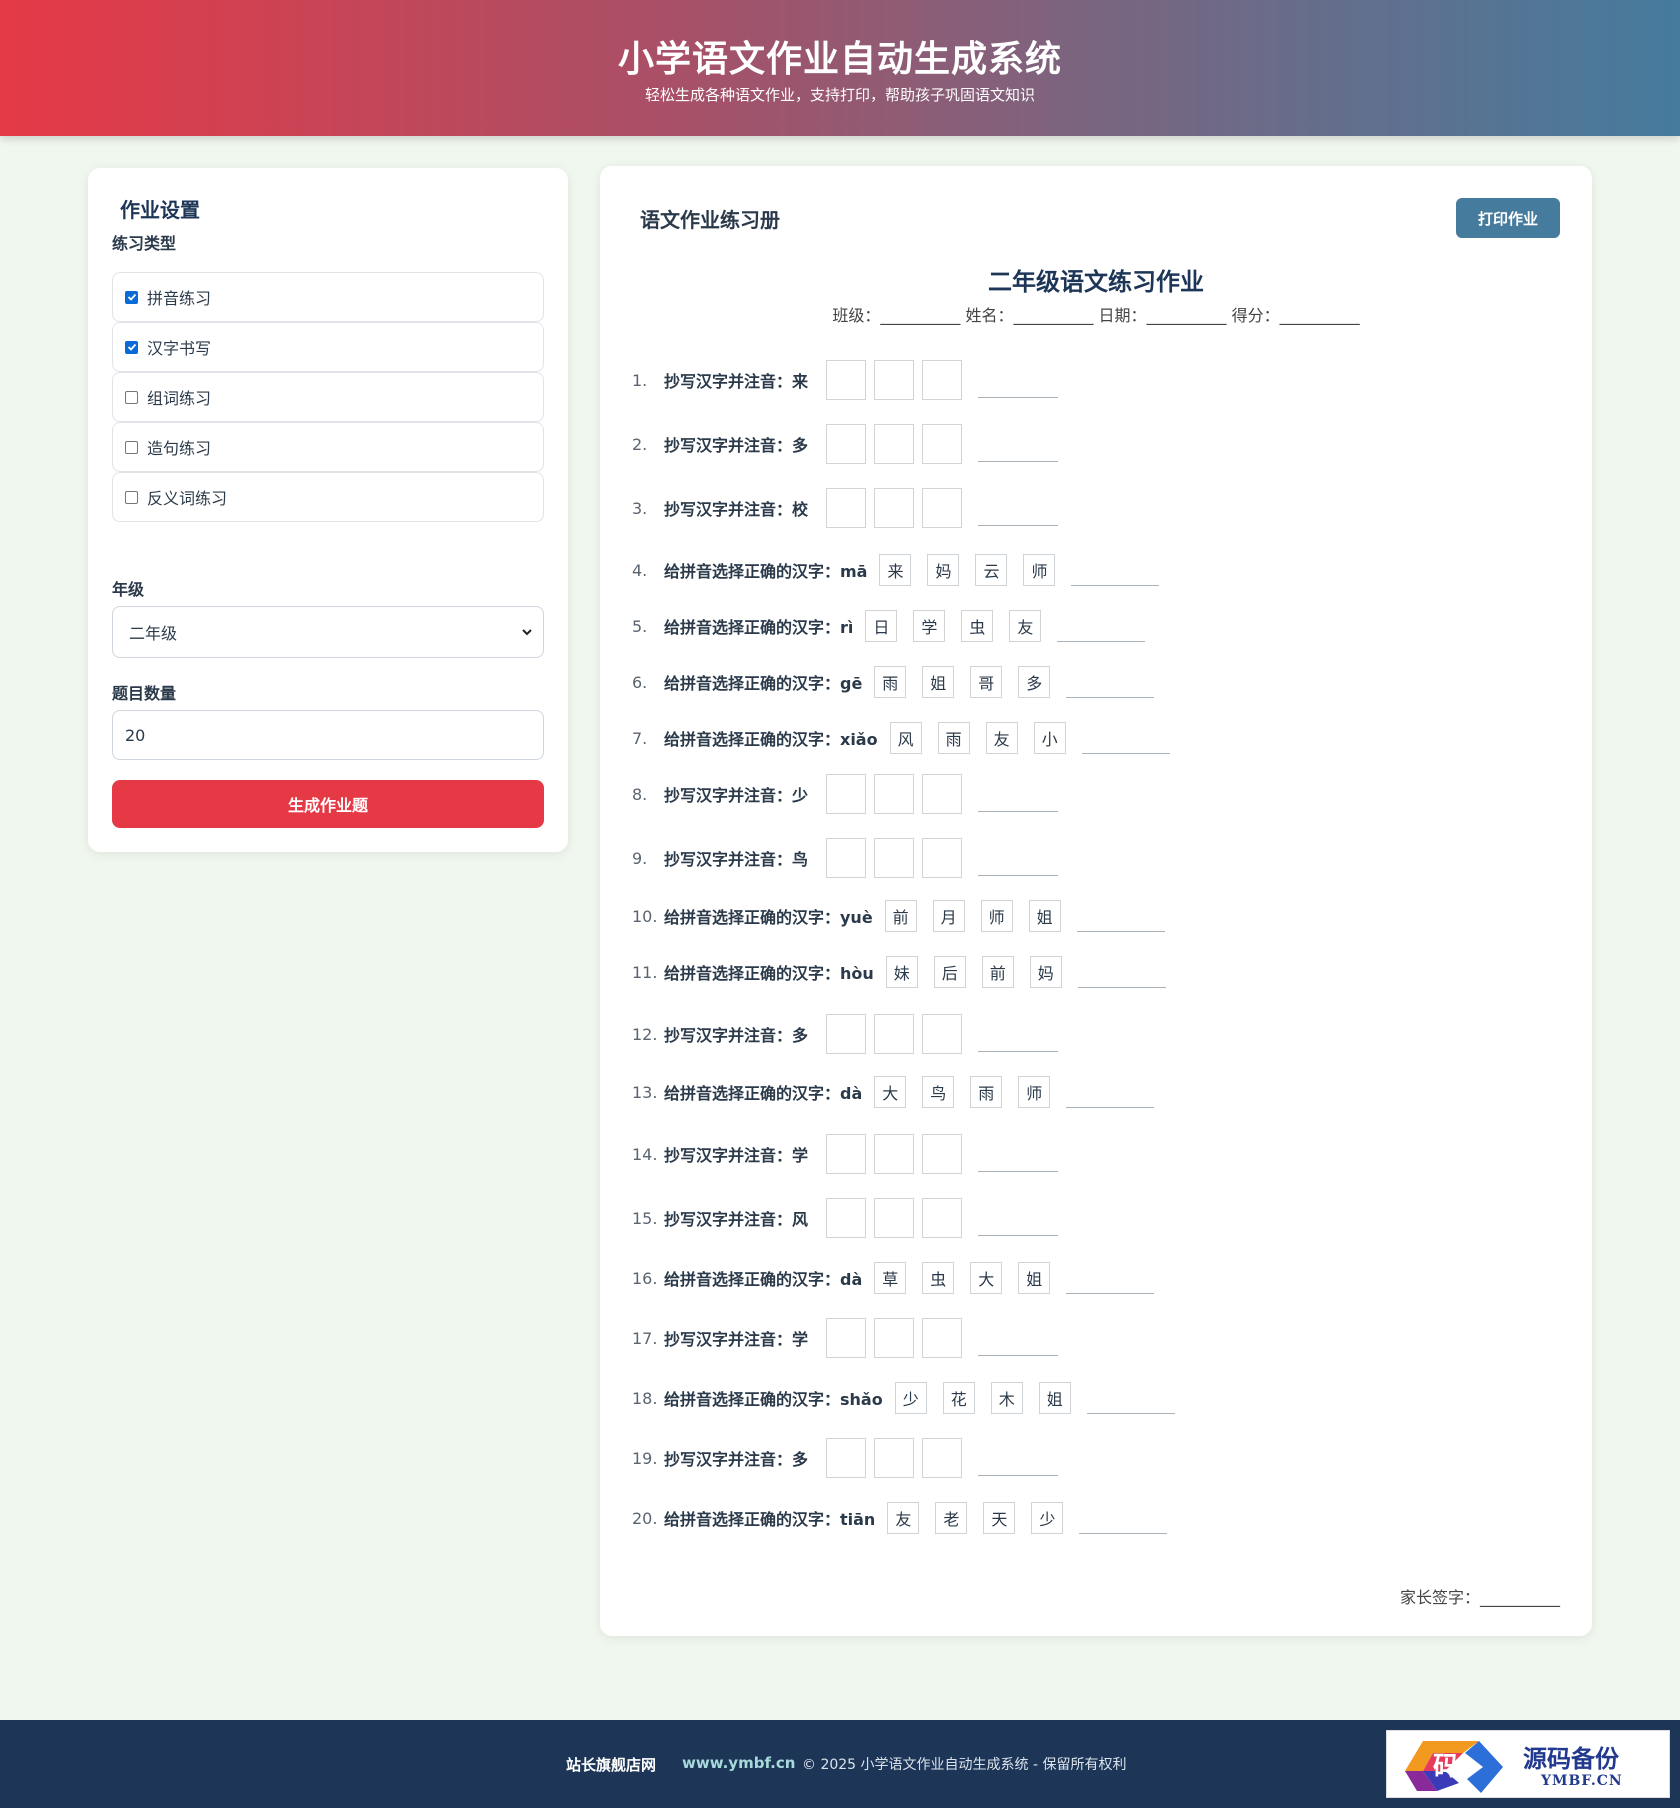 Image resolution: width=1680 pixels, height=1808 pixels. Describe the element at coordinates (328, 735) in the screenshot. I see `count-input: 20` at that location.